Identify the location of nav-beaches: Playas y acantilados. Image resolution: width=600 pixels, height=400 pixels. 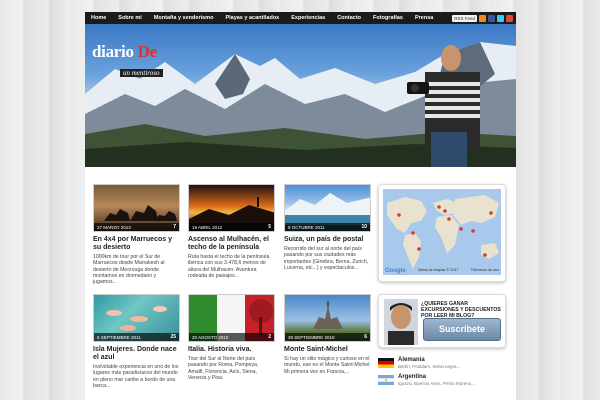
(252, 18).